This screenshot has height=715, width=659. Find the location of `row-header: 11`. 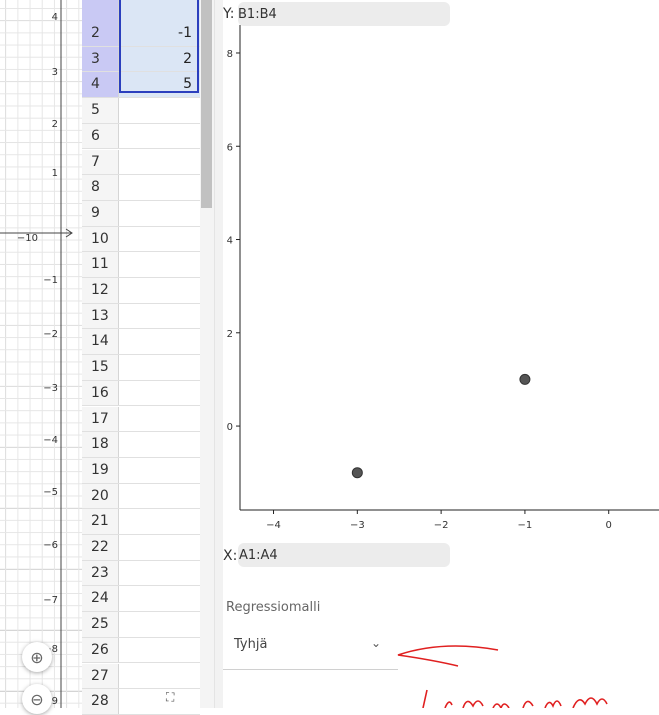

row-header: 11 is located at coordinates (100, 264).